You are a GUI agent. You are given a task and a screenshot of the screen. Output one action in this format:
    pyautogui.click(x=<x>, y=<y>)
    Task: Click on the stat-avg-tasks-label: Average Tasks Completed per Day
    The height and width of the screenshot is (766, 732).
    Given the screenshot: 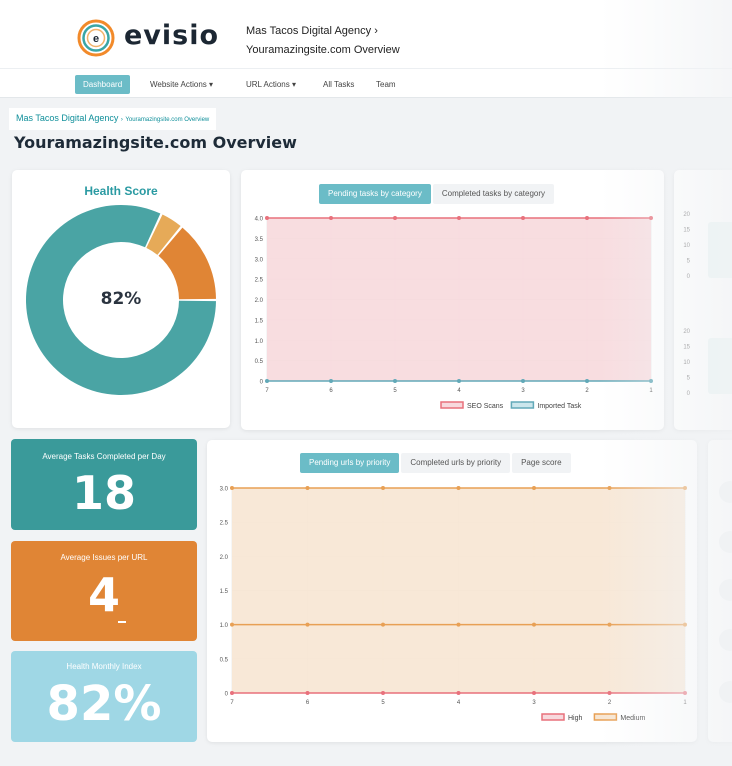 What is the action you would take?
    pyautogui.click(x=104, y=456)
    